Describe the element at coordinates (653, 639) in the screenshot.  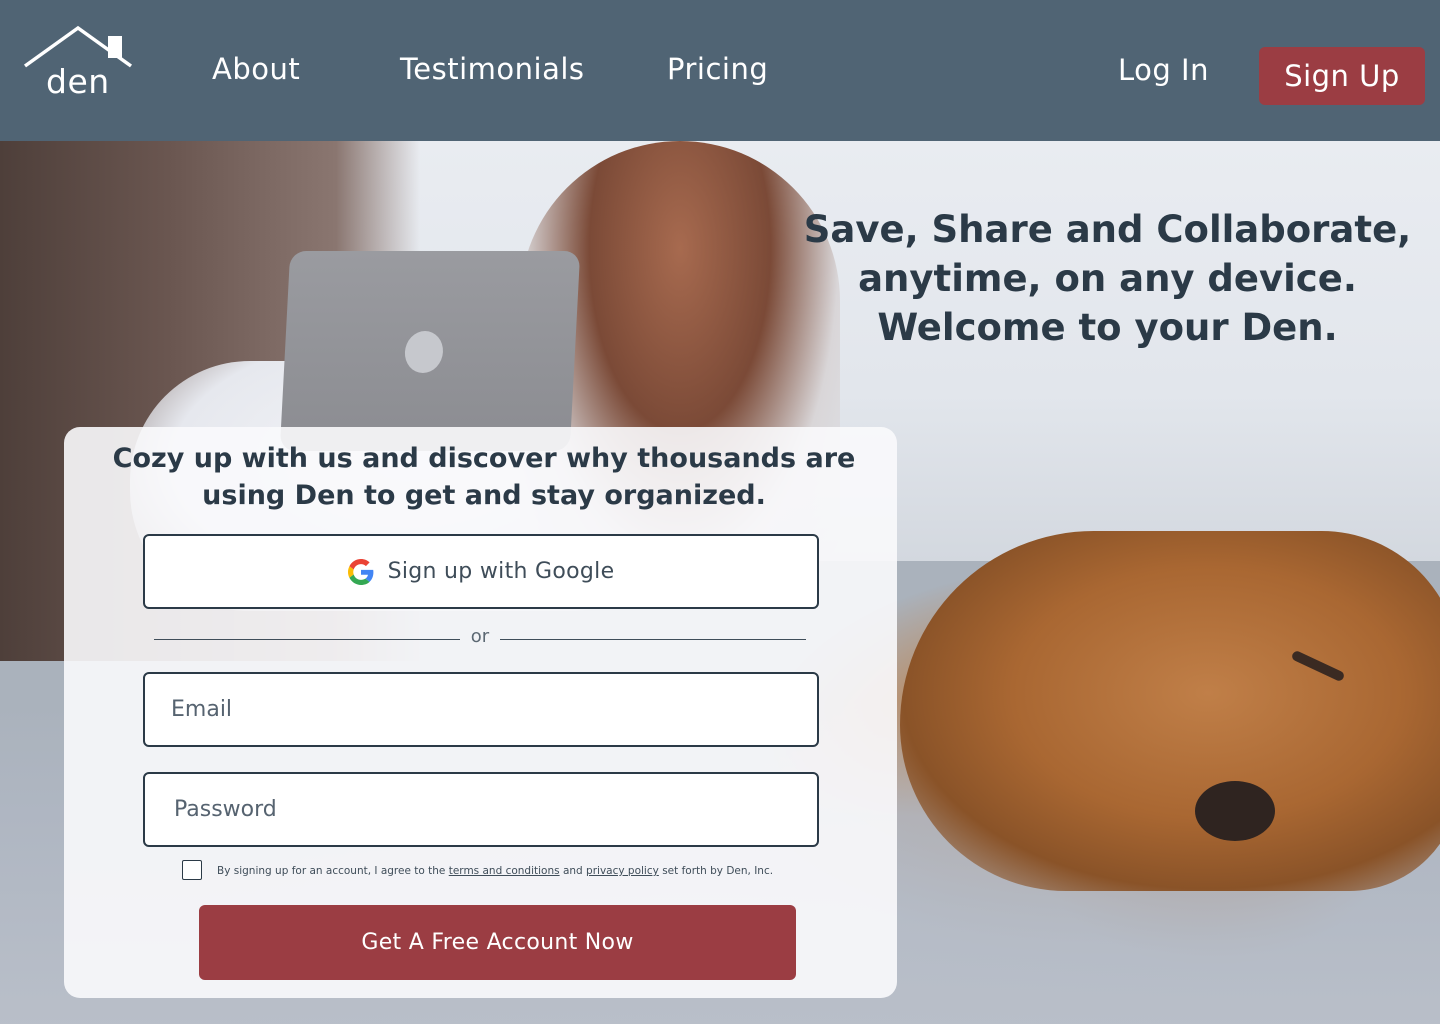
I see `divider-line-right` at that location.